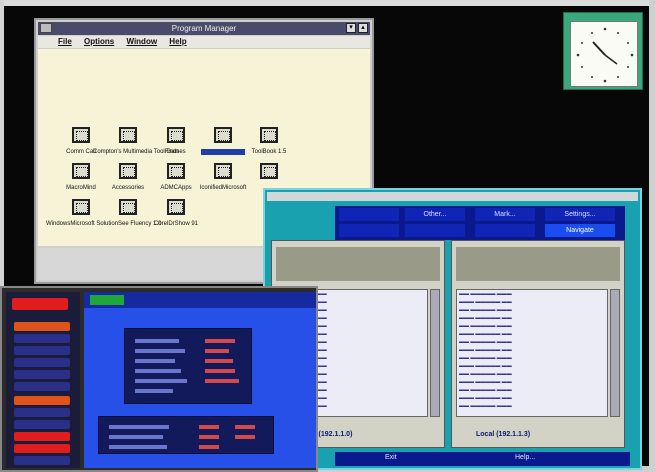 The width and height of the screenshot is (655, 472). I want to click on dos-menu-header, so click(40, 304).